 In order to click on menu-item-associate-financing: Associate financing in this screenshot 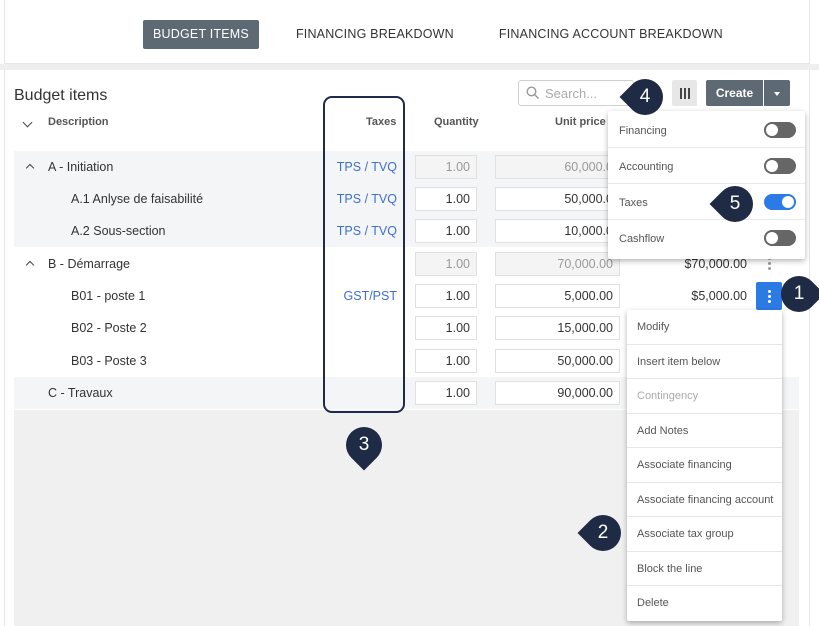, I will do `click(704, 465)`.